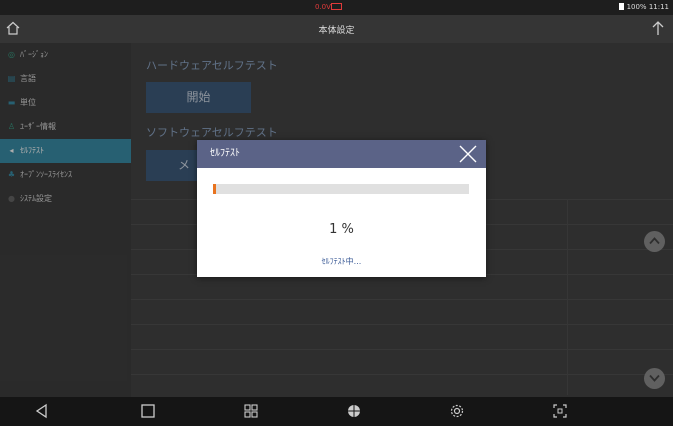 The width and height of the screenshot is (673, 426). What do you see at coordinates (341, 189) in the screenshot?
I see `progress-bar` at bounding box center [341, 189].